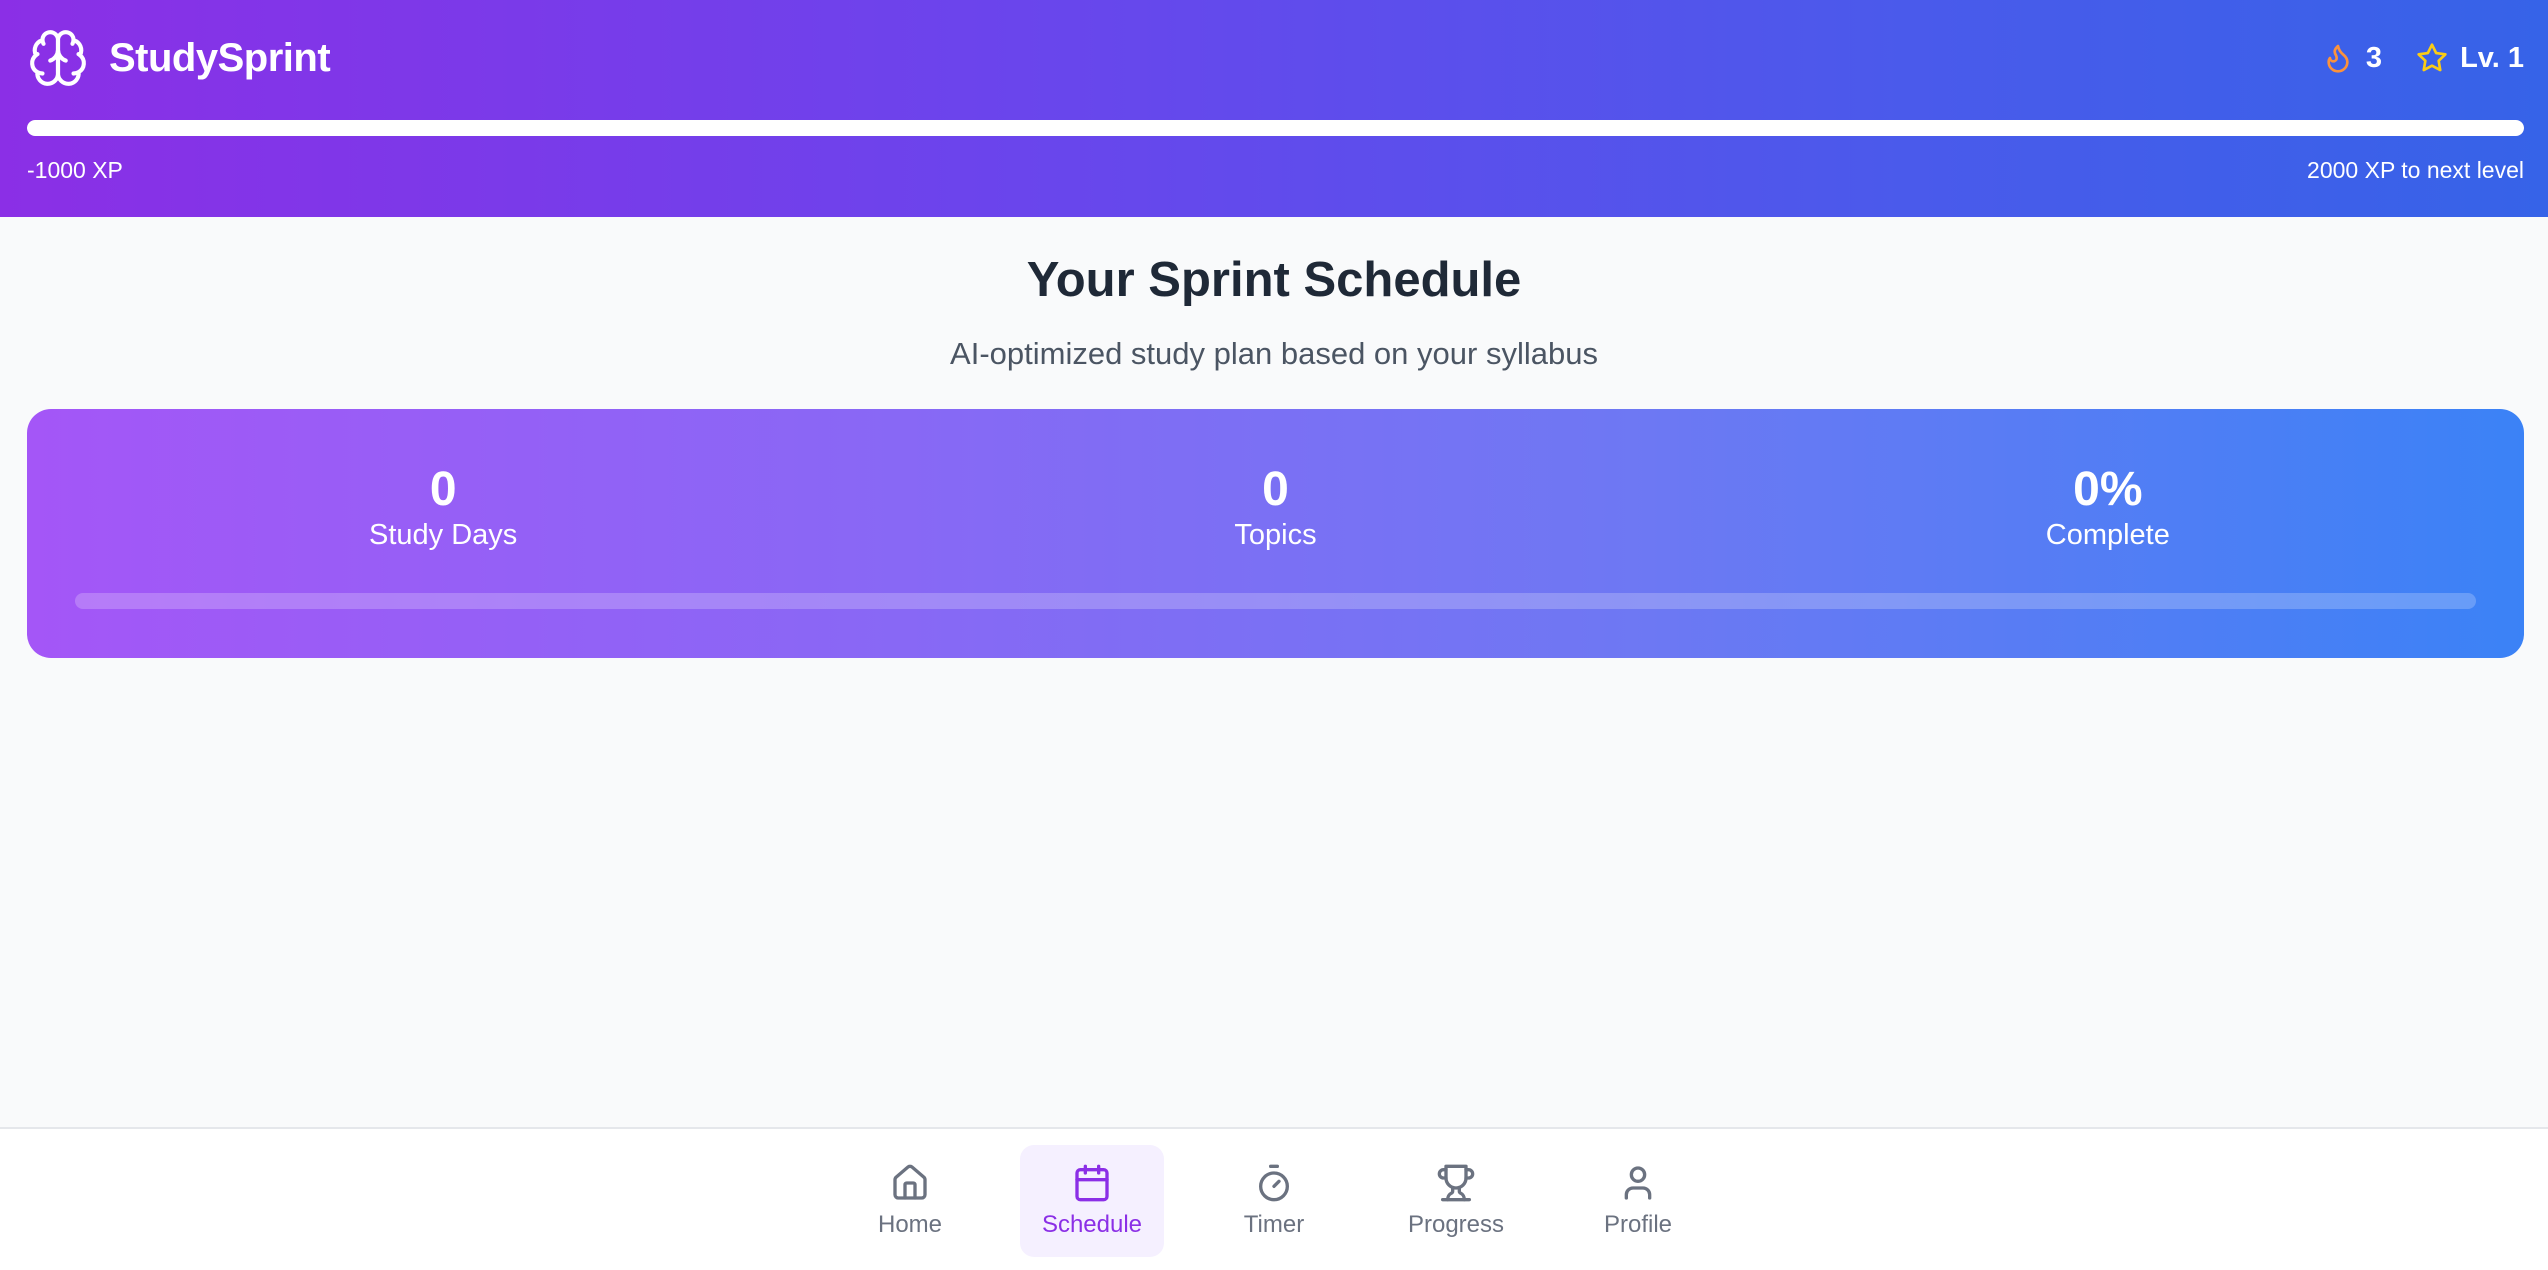 The height and width of the screenshot is (1270, 2548). Describe the element at coordinates (1638, 1224) in the screenshot. I see `nav-label: Profile` at that location.